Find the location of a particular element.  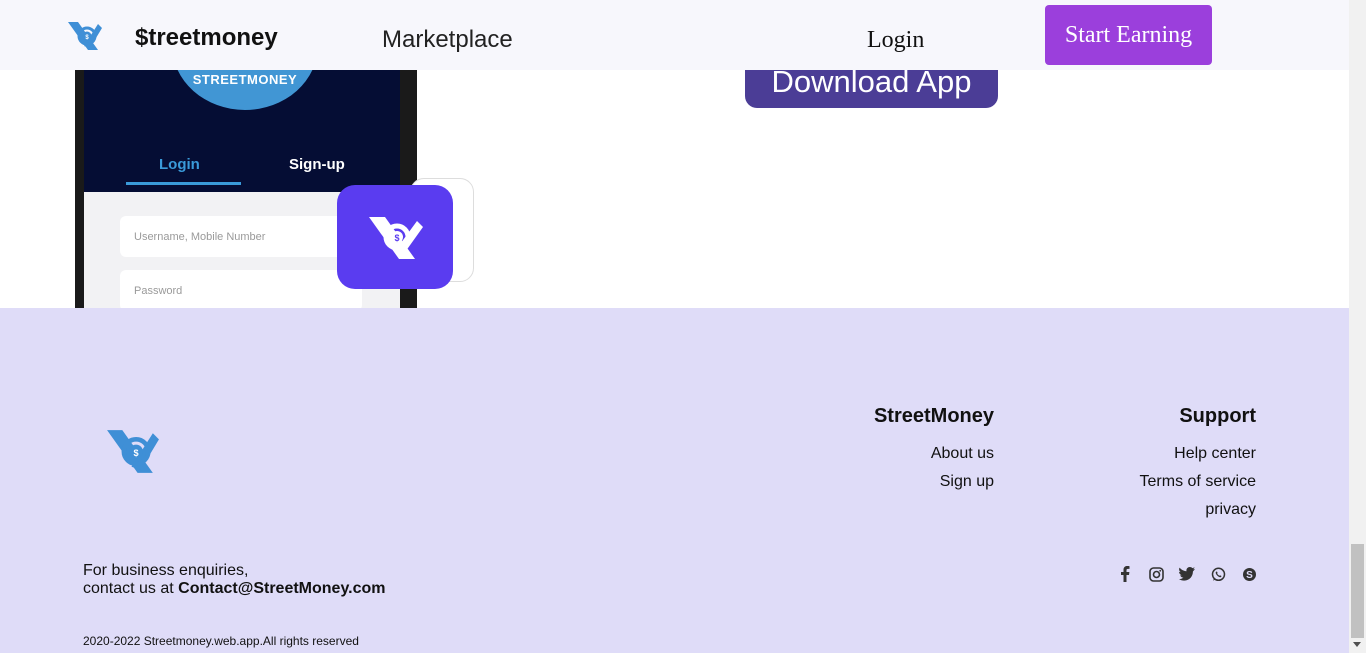

enquiry-line-1: For business enquiries, is located at coordinates (166, 570).